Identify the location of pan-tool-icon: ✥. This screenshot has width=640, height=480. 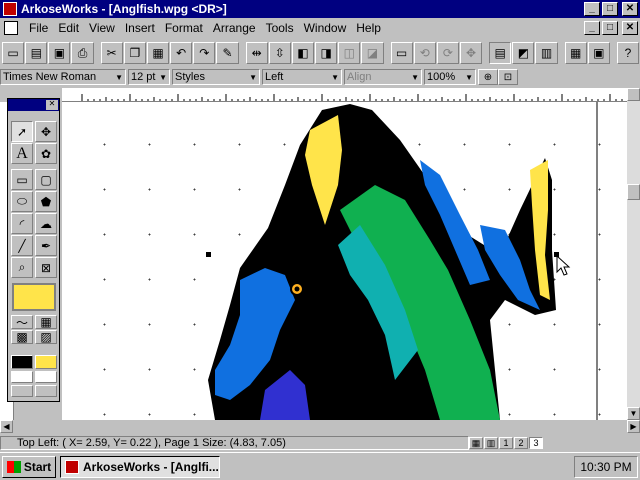
(46, 131).